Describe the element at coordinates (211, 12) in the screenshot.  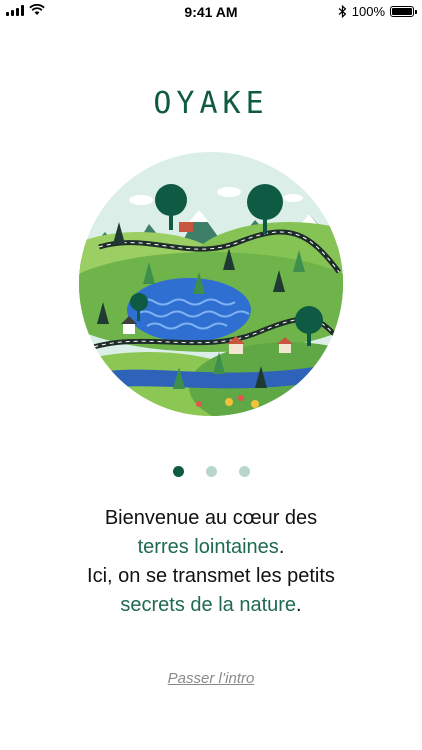
I see `status-bar: 9:41 AM 100%` at that location.